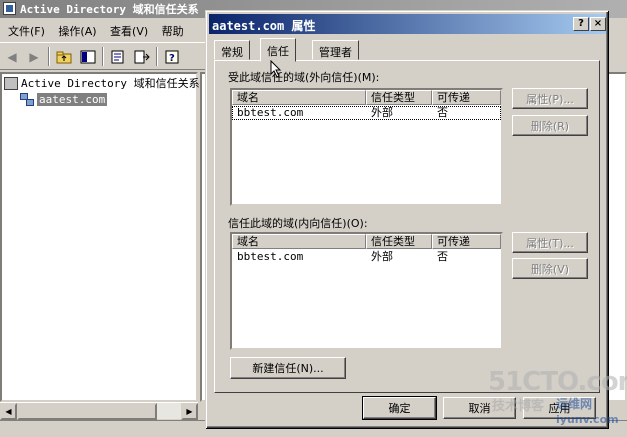 The height and width of the screenshot is (437, 627). Describe the element at coordinates (109, 9) in the screenshot. I see `mmc-title: Active Directory 域和信任关系` at that location.